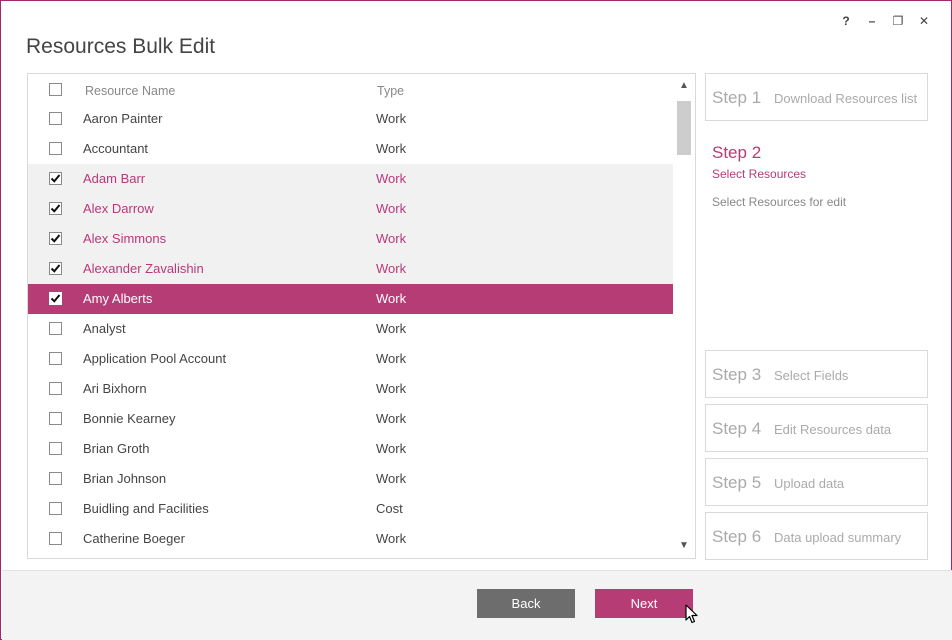  What do you see at coordinates (55, 89) in the screenshot?
I see `select-all-checkbox` at bounding box center [55, 89].